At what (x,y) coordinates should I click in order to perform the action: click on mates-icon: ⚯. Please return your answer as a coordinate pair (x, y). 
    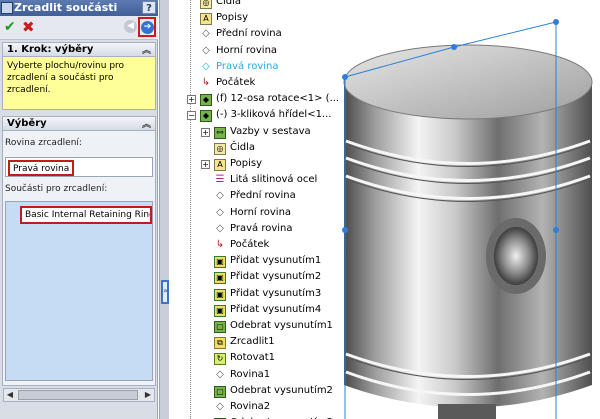
    Looking at the image, I should click on (220, 132).